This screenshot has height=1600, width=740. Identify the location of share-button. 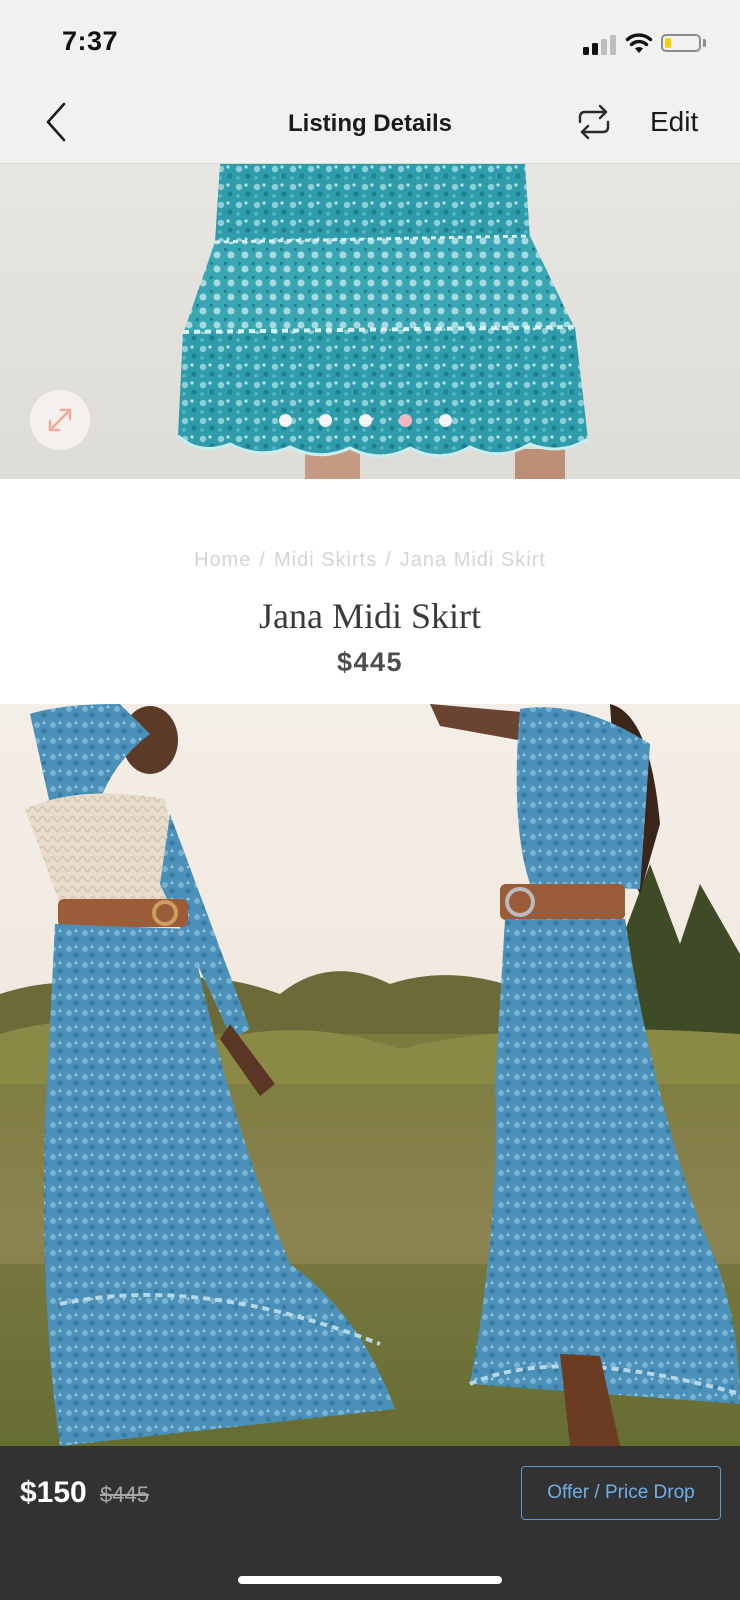
(596, 124).